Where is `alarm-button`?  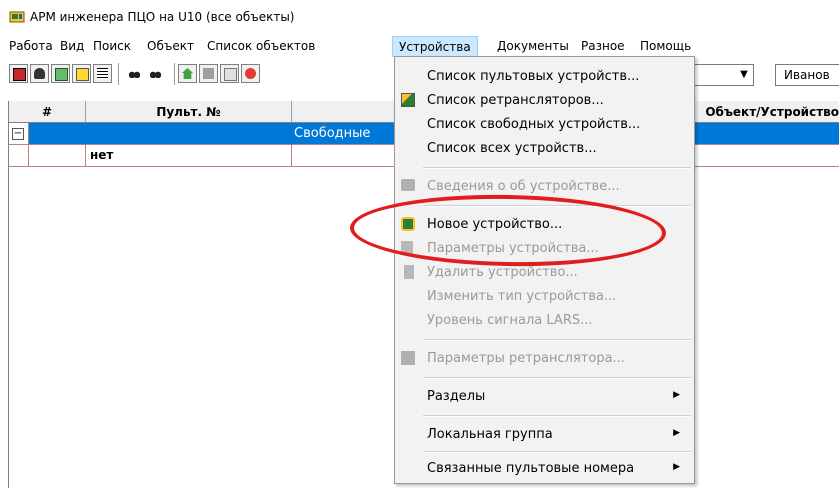 alarm-button is located at coordinates (250, 73).